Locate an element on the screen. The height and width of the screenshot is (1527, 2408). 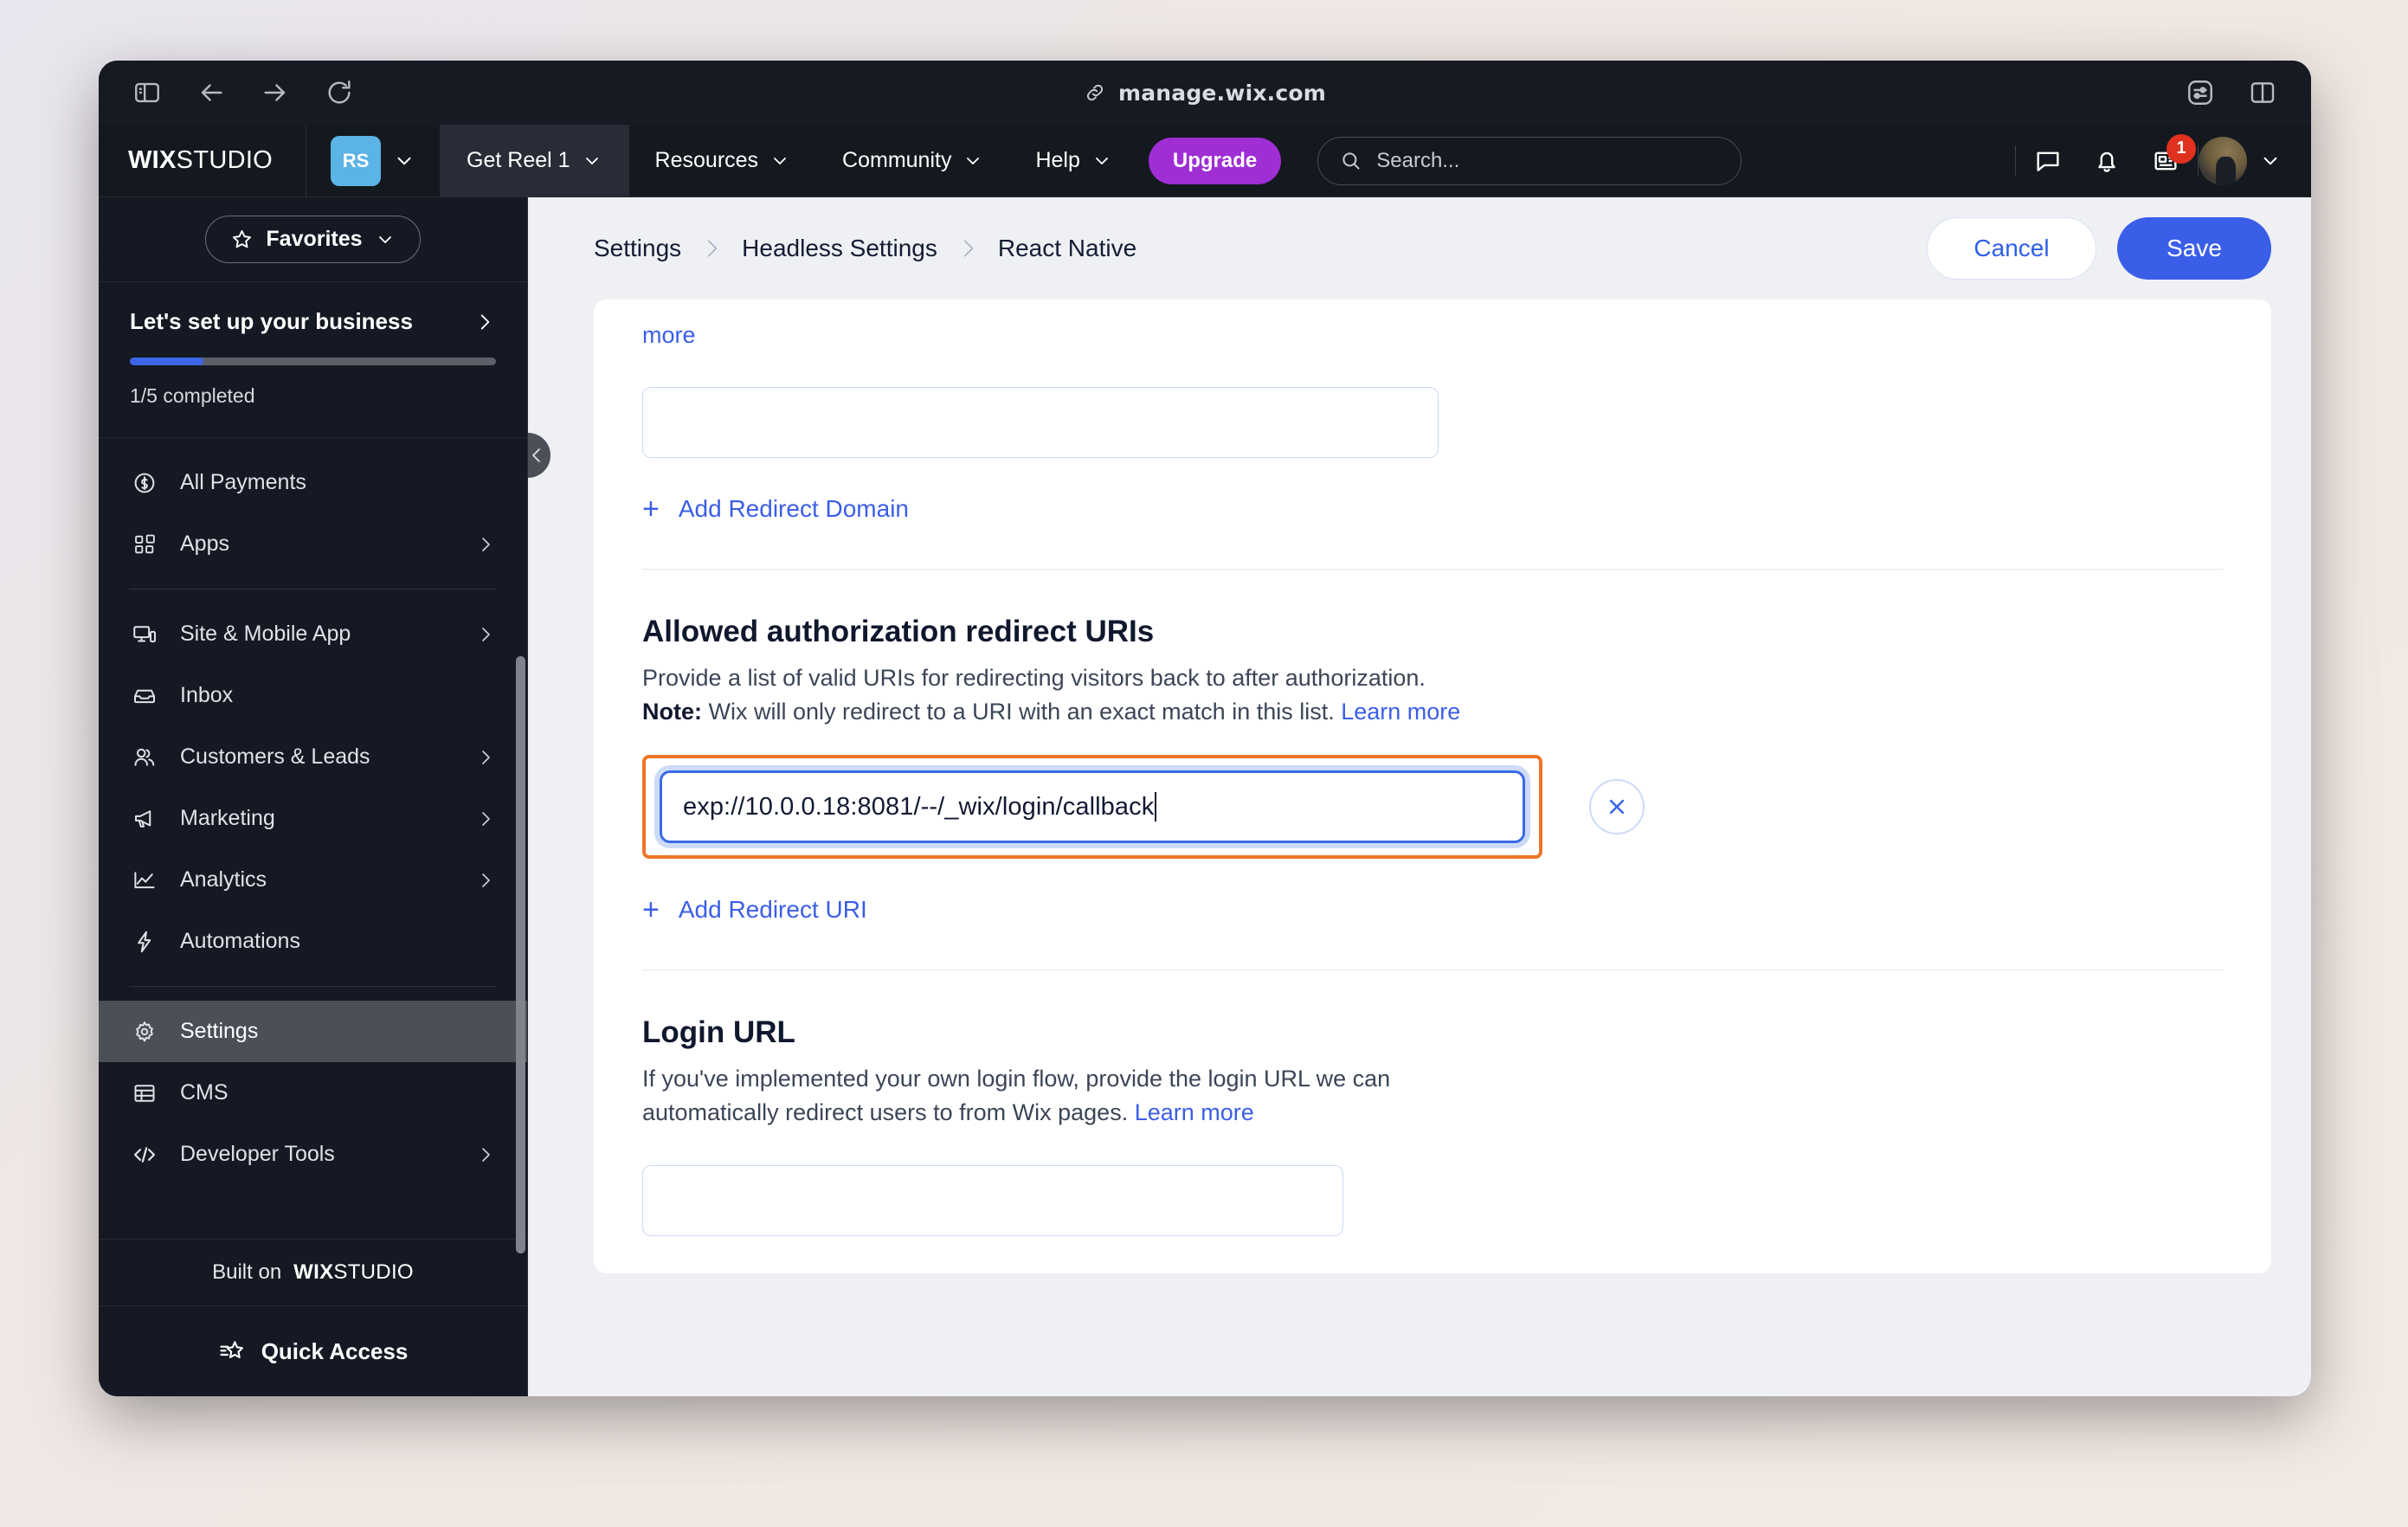
login-url-learn-more-link: Learn more is located at coordinates (1194, 1112).